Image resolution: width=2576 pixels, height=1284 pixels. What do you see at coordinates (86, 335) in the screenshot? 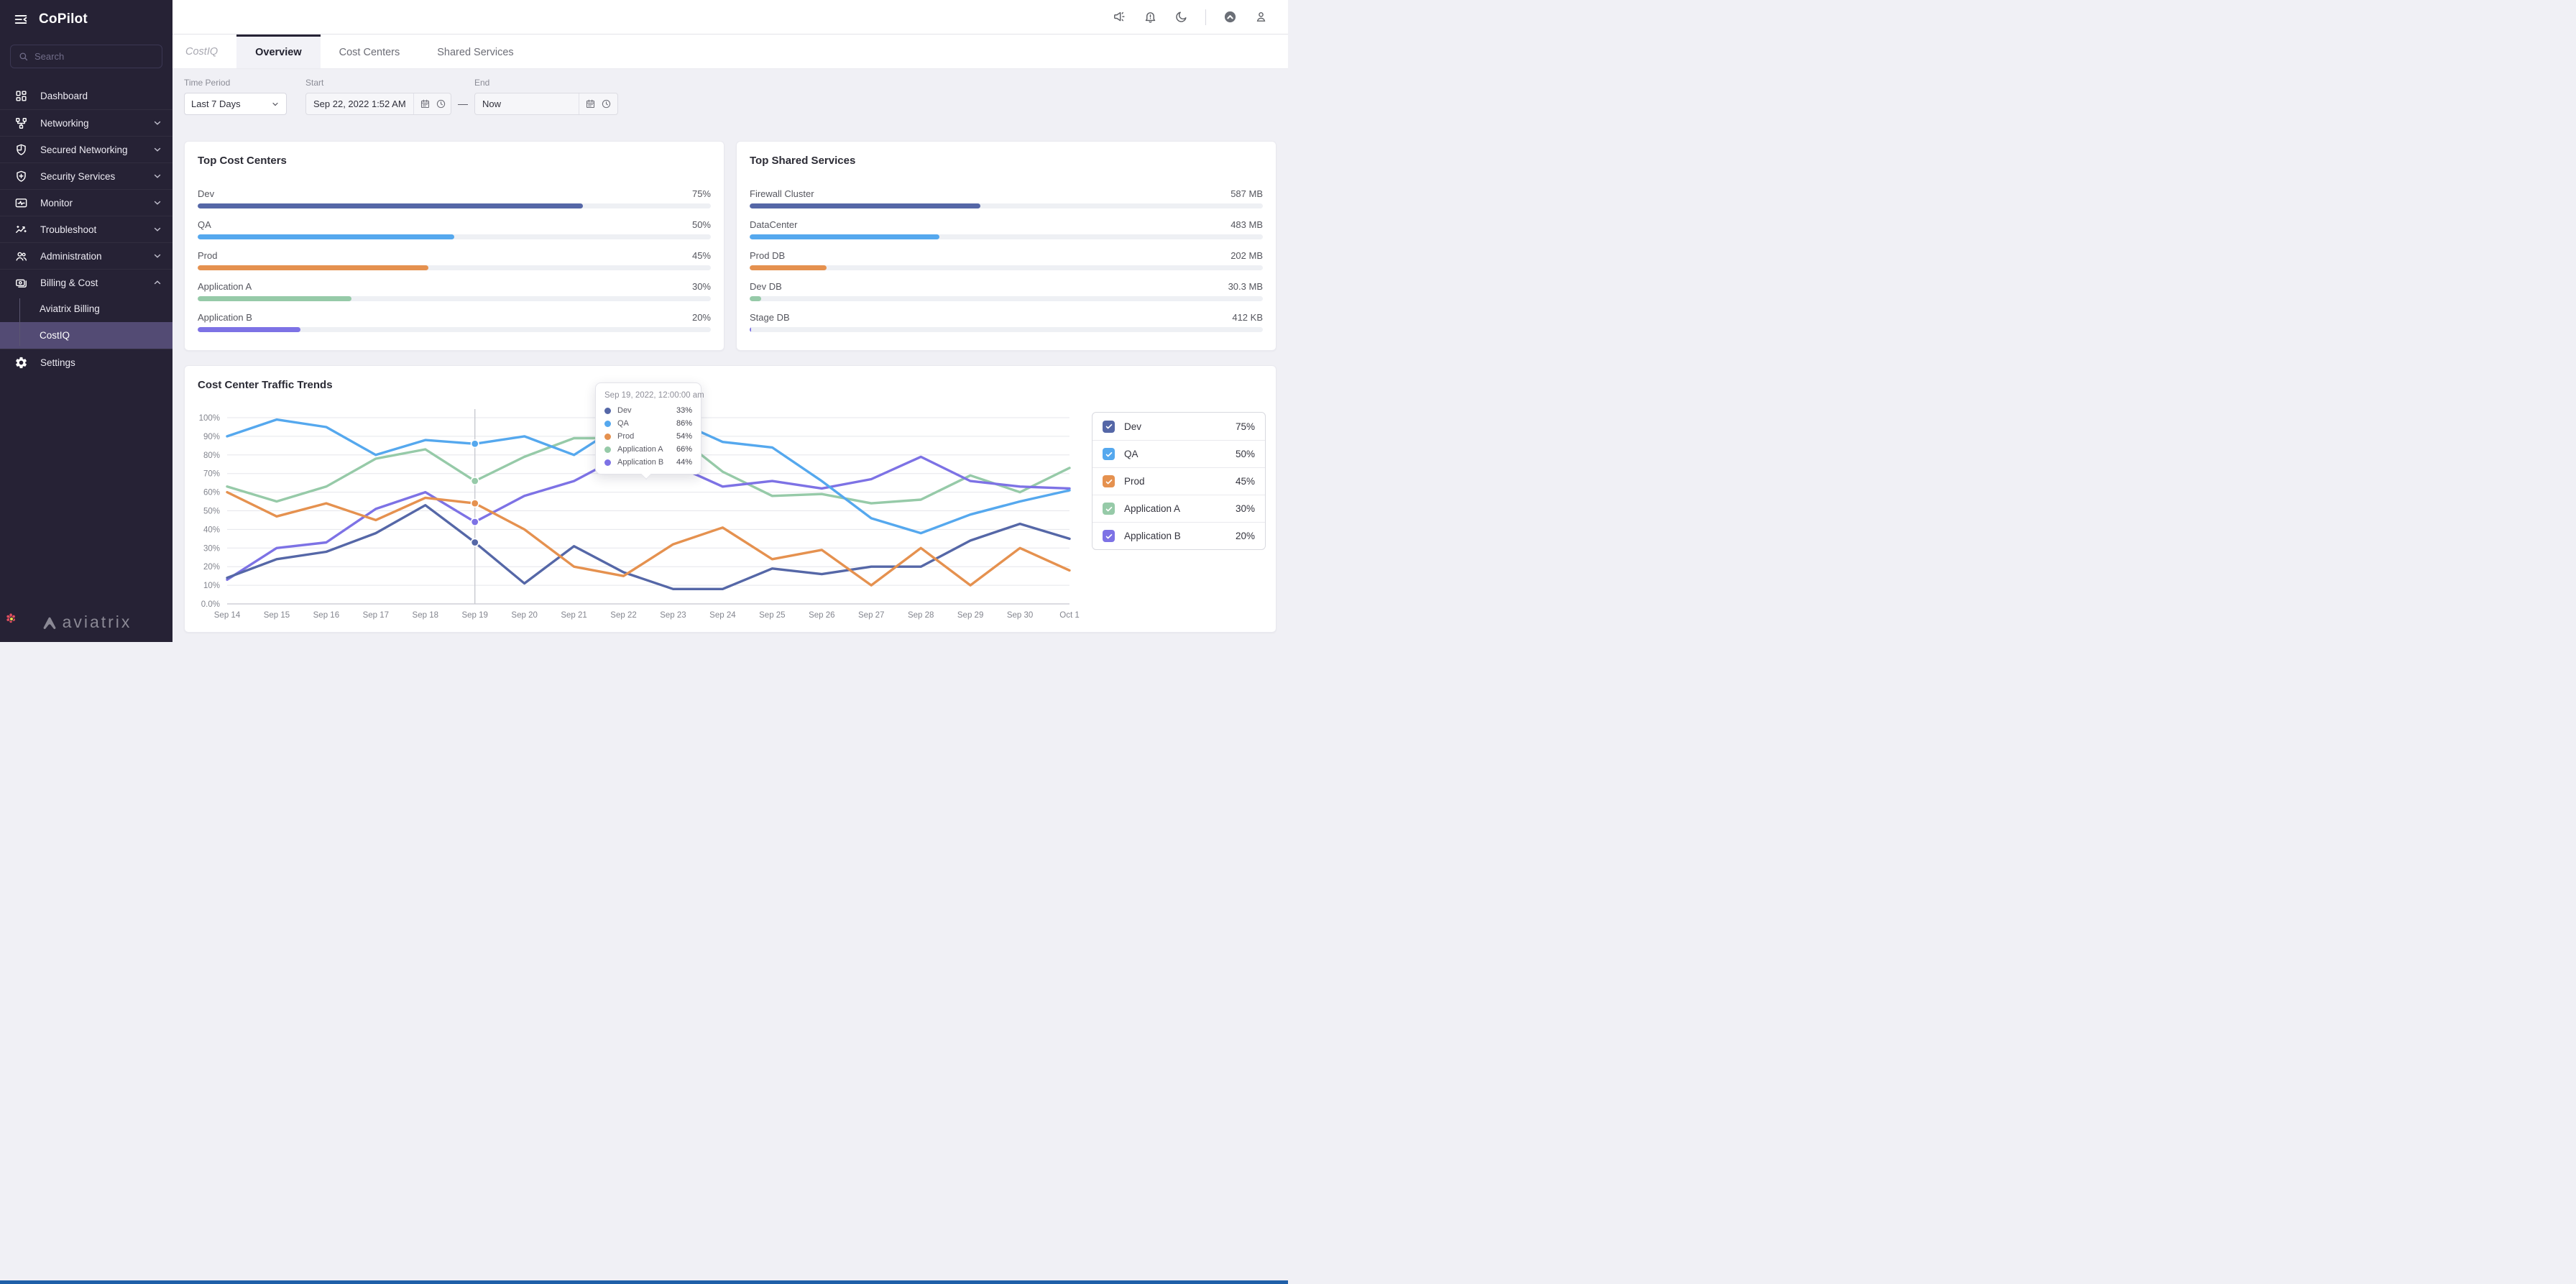
I see `sidebar-item-costiq: CostIQ` at bounding box center [86, 335].